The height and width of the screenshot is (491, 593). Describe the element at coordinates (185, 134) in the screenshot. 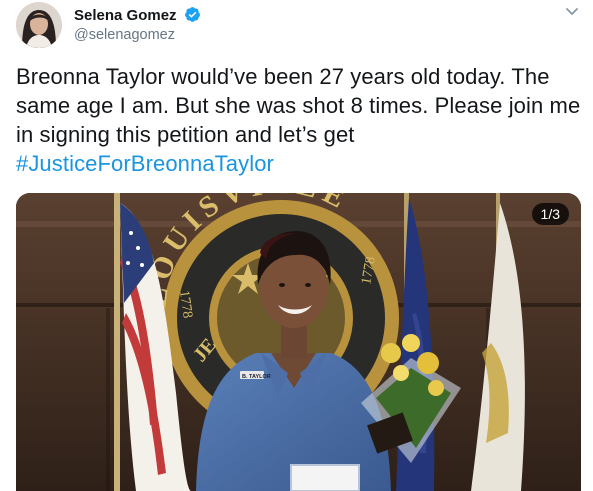

I see `tweet-text-line: in signing this petition and let’s get` at that location.